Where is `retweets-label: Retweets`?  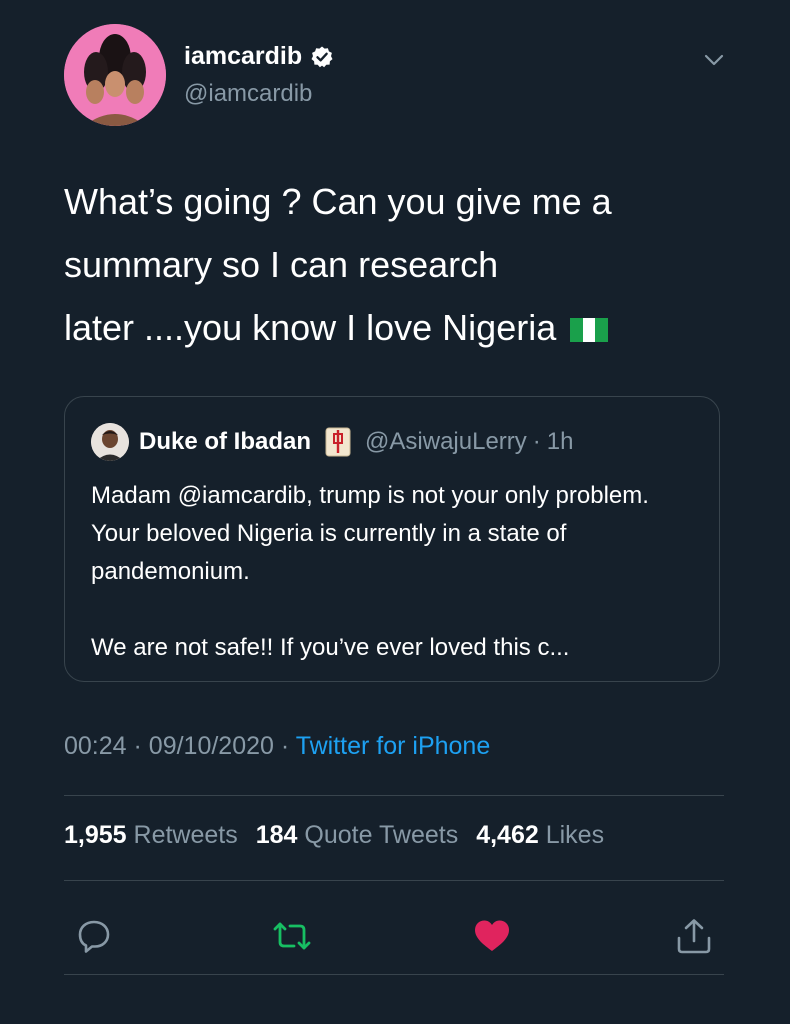 retweets-label: Retweets is located at coordinates (185, 835).